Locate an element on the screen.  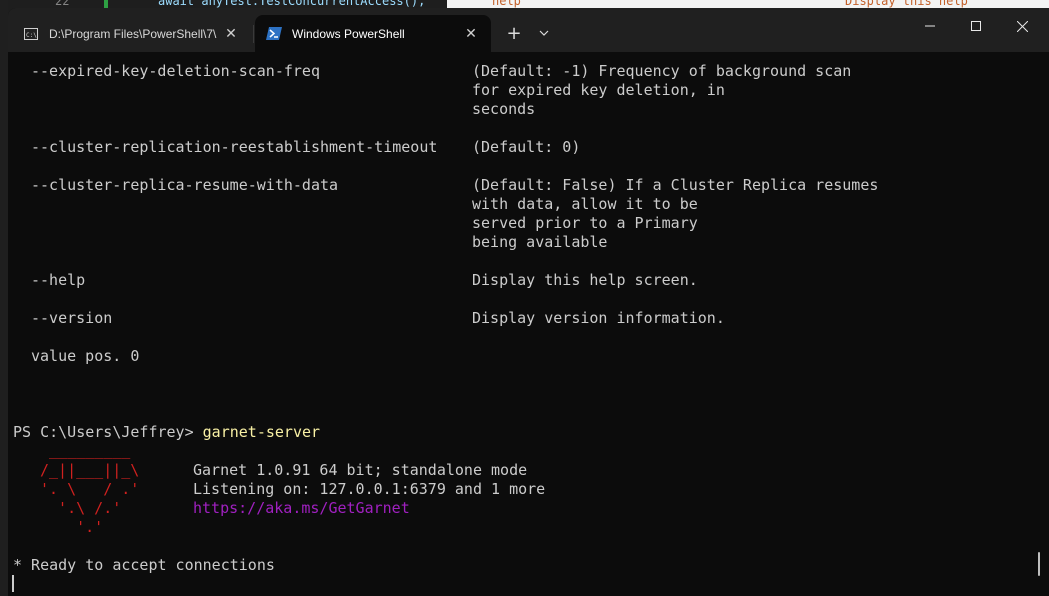
background-right-text-2: Display this help is located at coordinates (906, 4).